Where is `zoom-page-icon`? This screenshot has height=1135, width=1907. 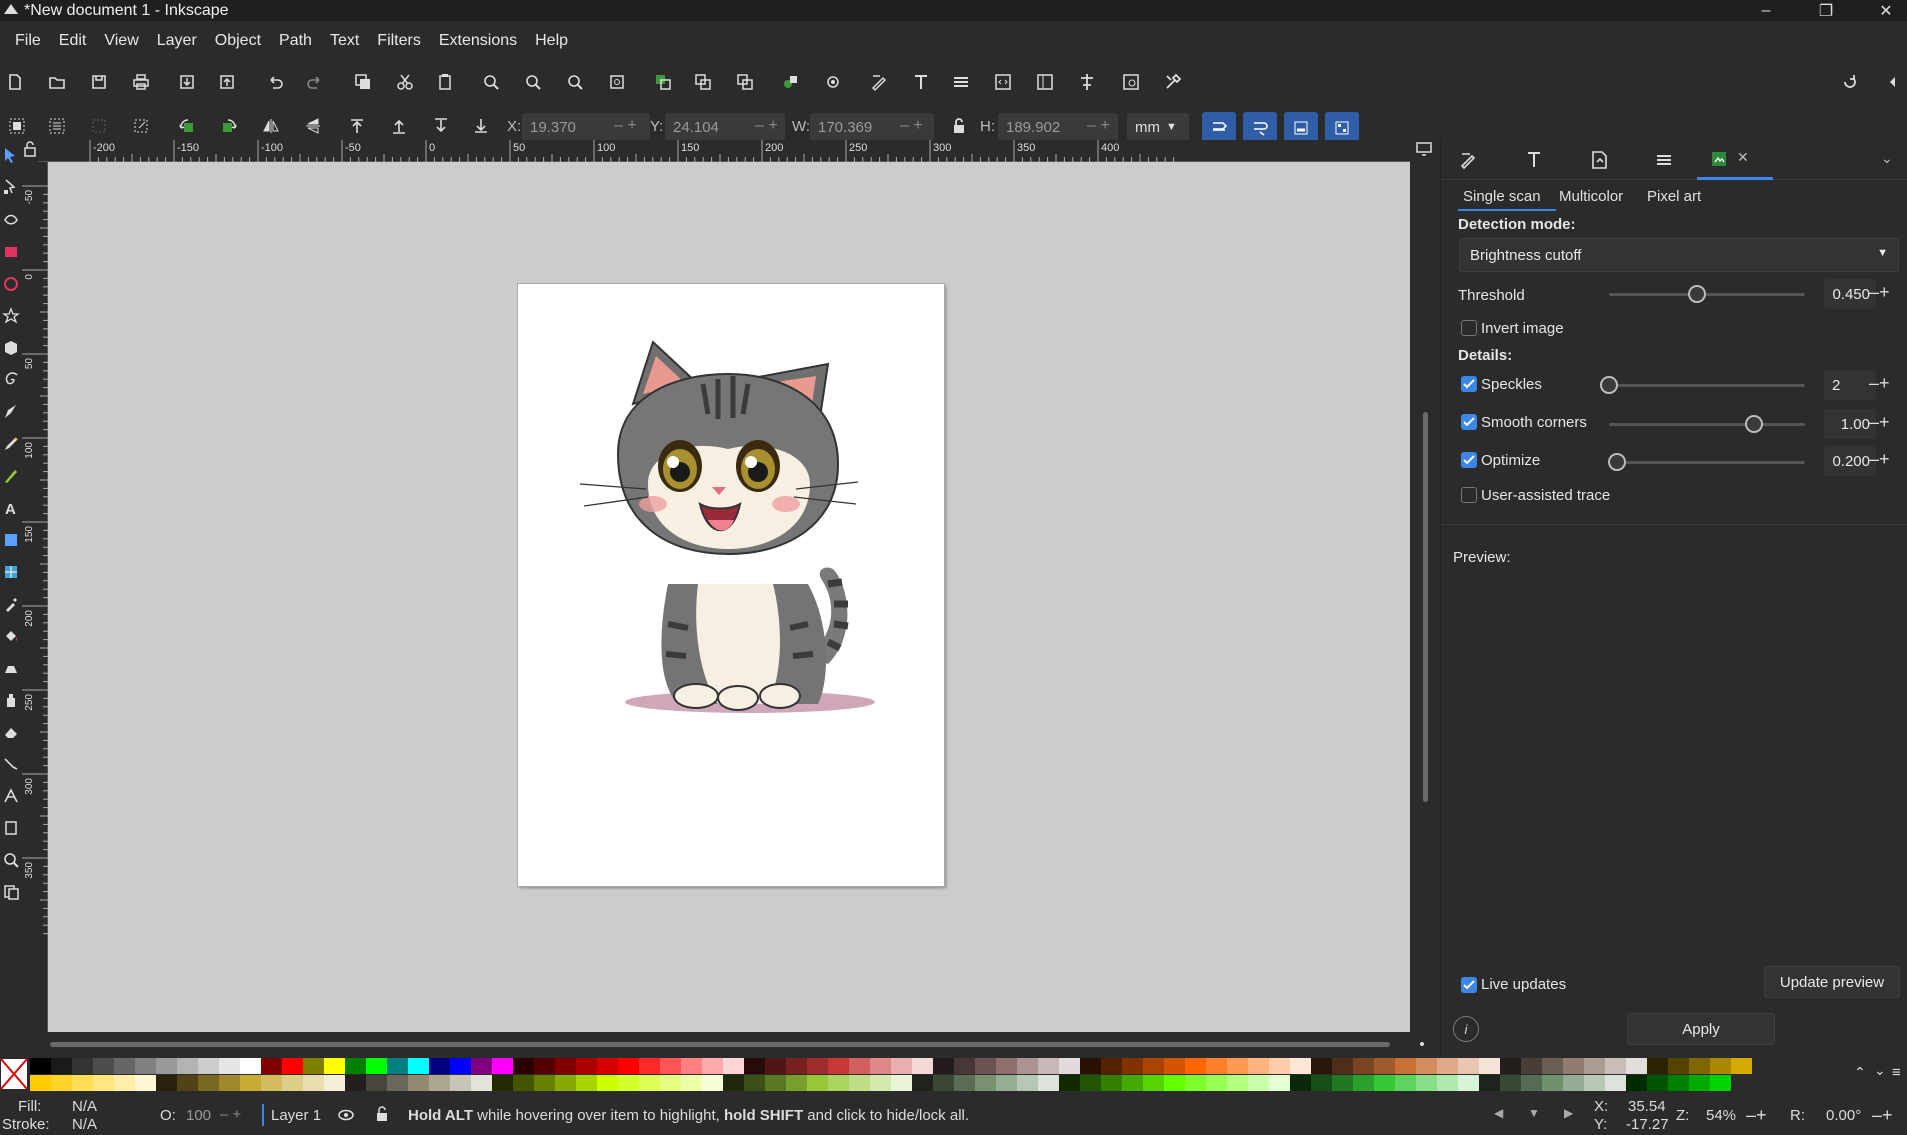
zoom-page-icon is located at coordinates (575, 82).